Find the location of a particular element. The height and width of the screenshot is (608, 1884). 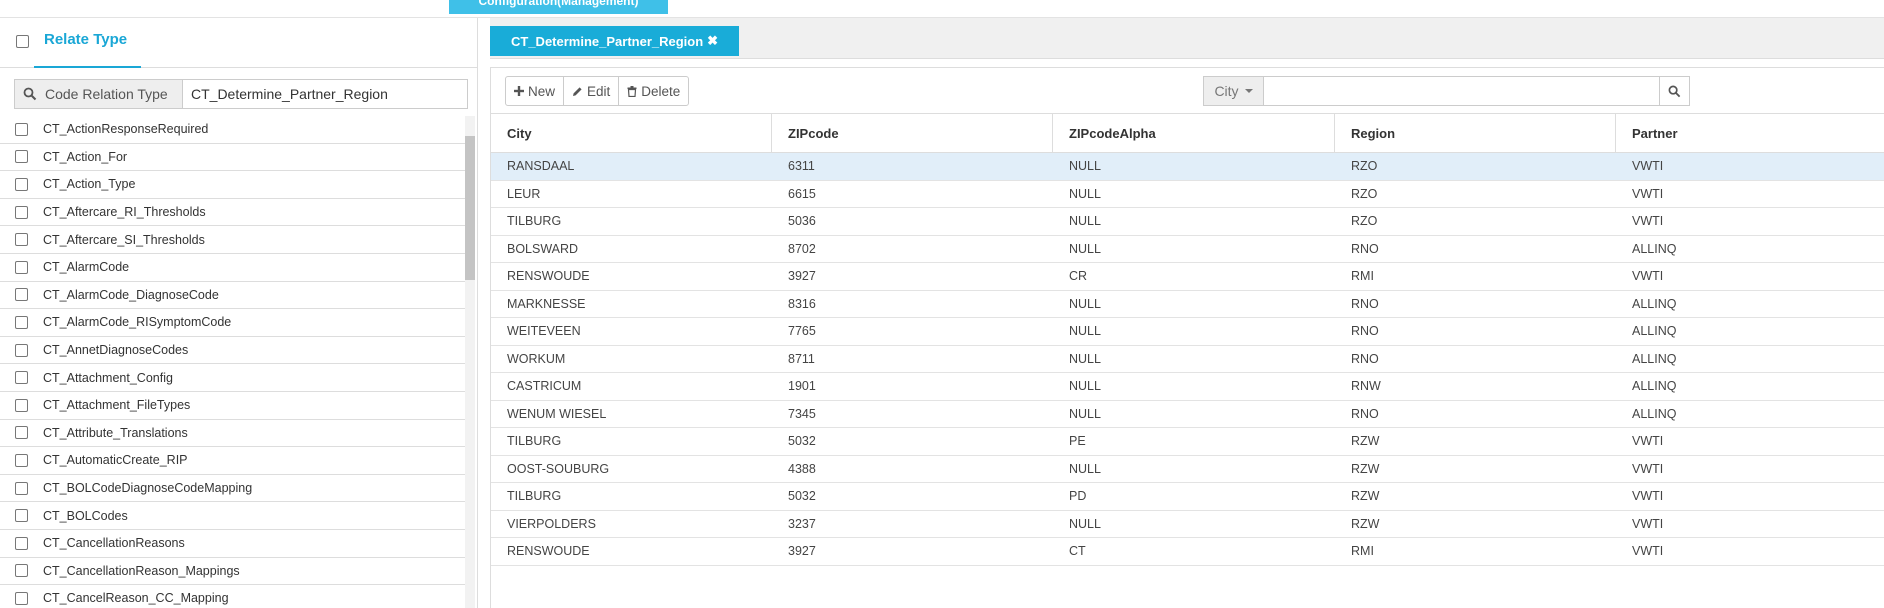

table-row: TILBURG 5036 NULL RZO VWTI is located at coordinates (1187, 222).